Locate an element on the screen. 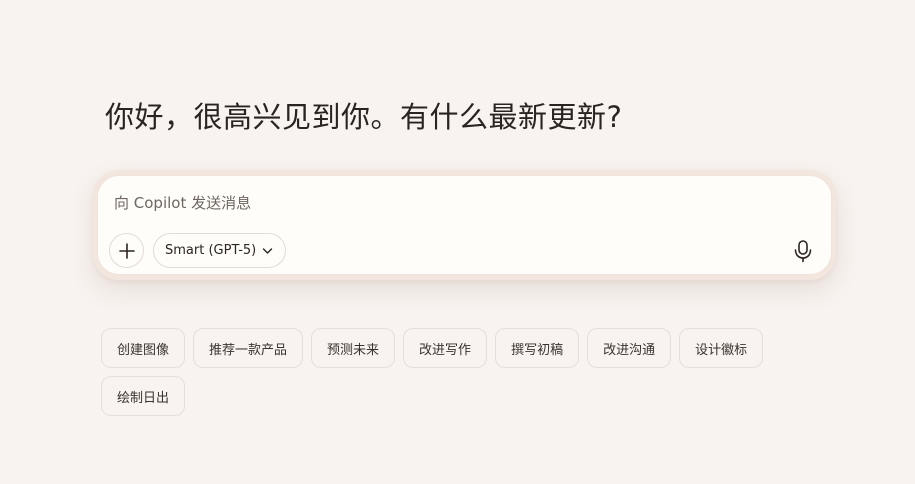  microphone-button is located at coordinates (803, 251).